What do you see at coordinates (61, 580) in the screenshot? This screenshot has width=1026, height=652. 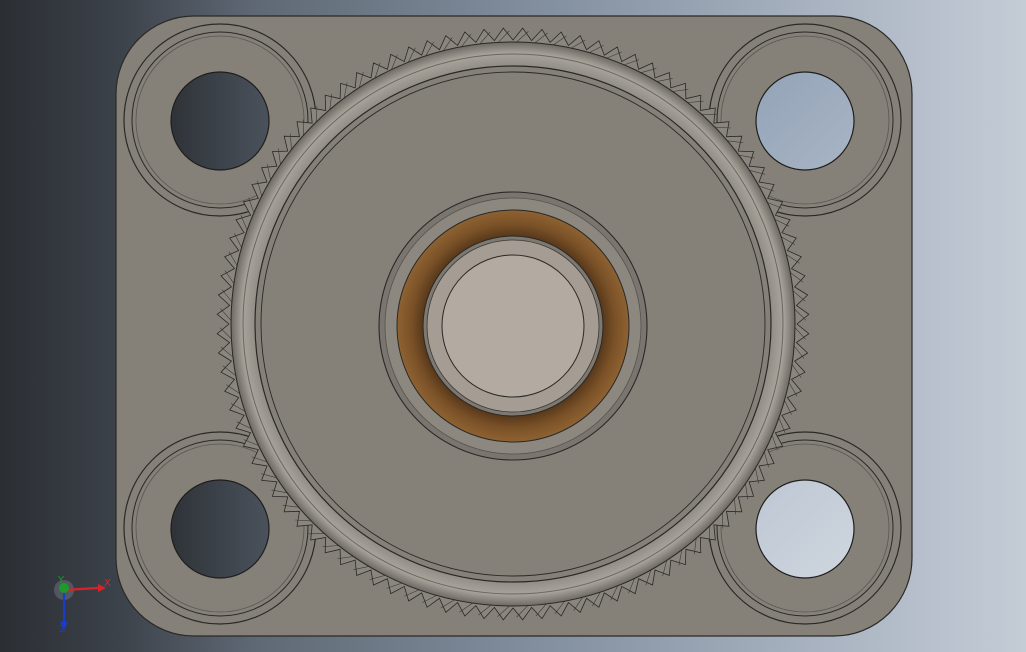 I see `triad-y-label: Y` at bounding box center [61, 580].